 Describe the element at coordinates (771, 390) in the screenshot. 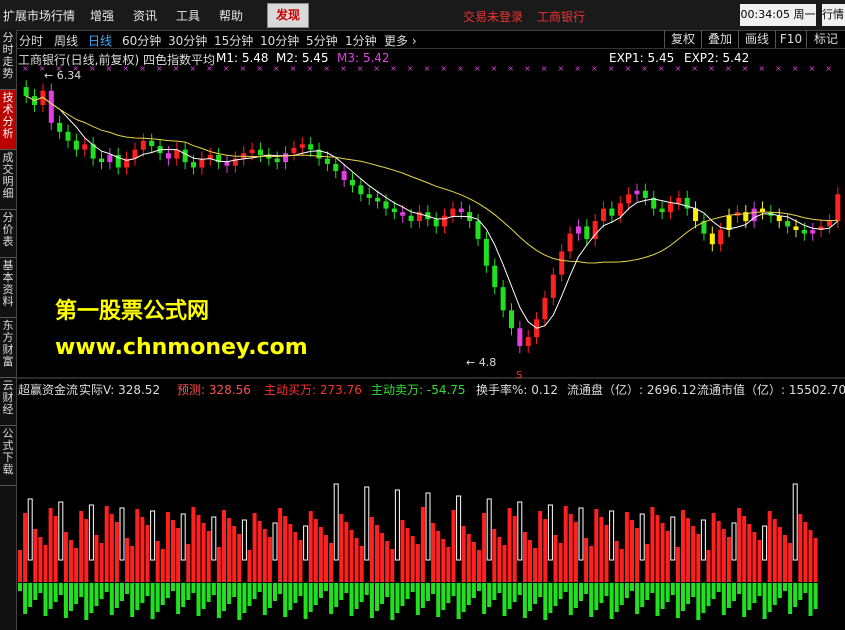

I see `indicator-float-value: 流通市值（亿）: 15502.70` at that location.